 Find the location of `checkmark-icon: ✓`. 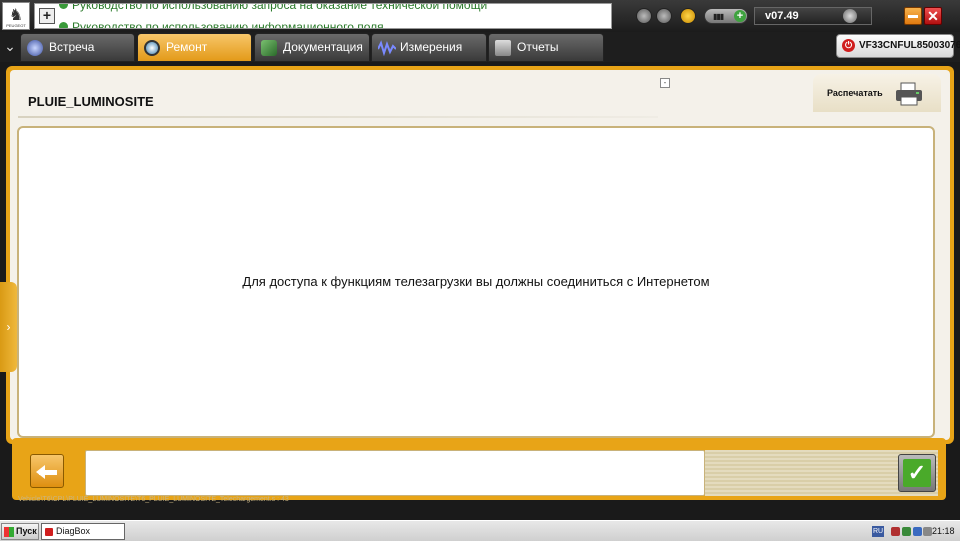

checkmark-icon: ✓ is located at coordinates (917, 473).